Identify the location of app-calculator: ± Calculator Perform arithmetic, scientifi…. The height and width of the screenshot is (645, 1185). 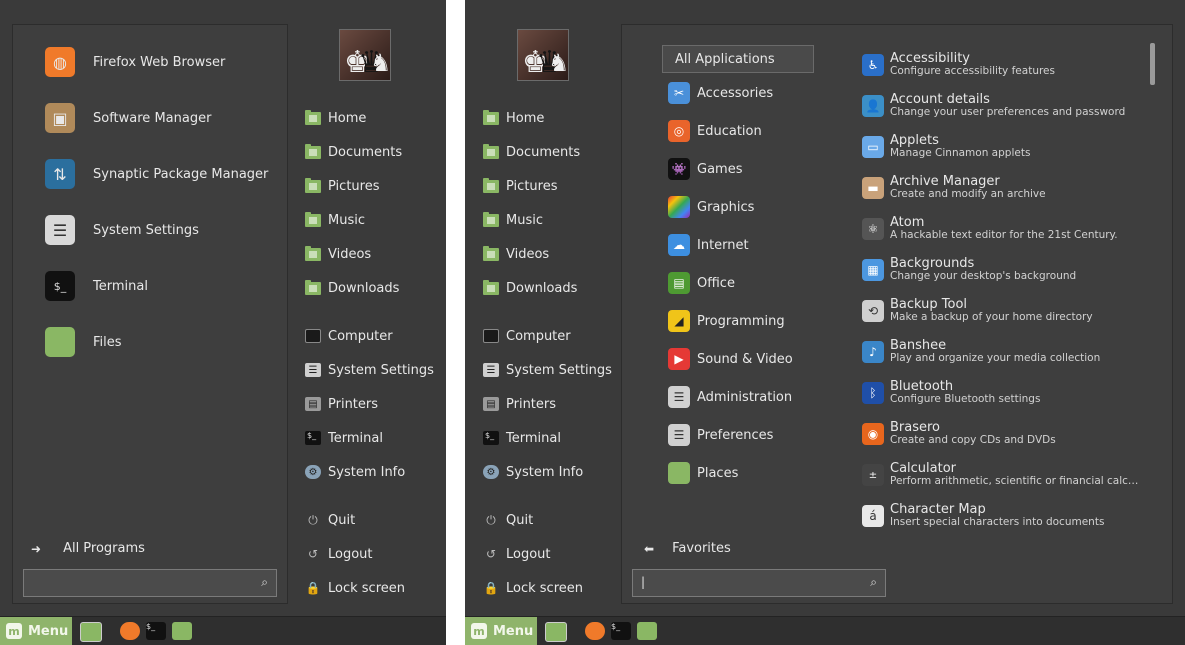
(1000, 475).